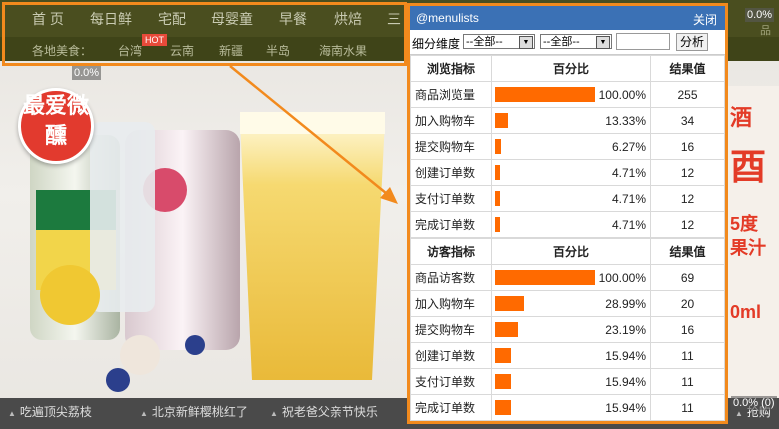  Describe the element at coordinates (687, 251) in the screenshot. I see `column-header: 结果值` at that location.